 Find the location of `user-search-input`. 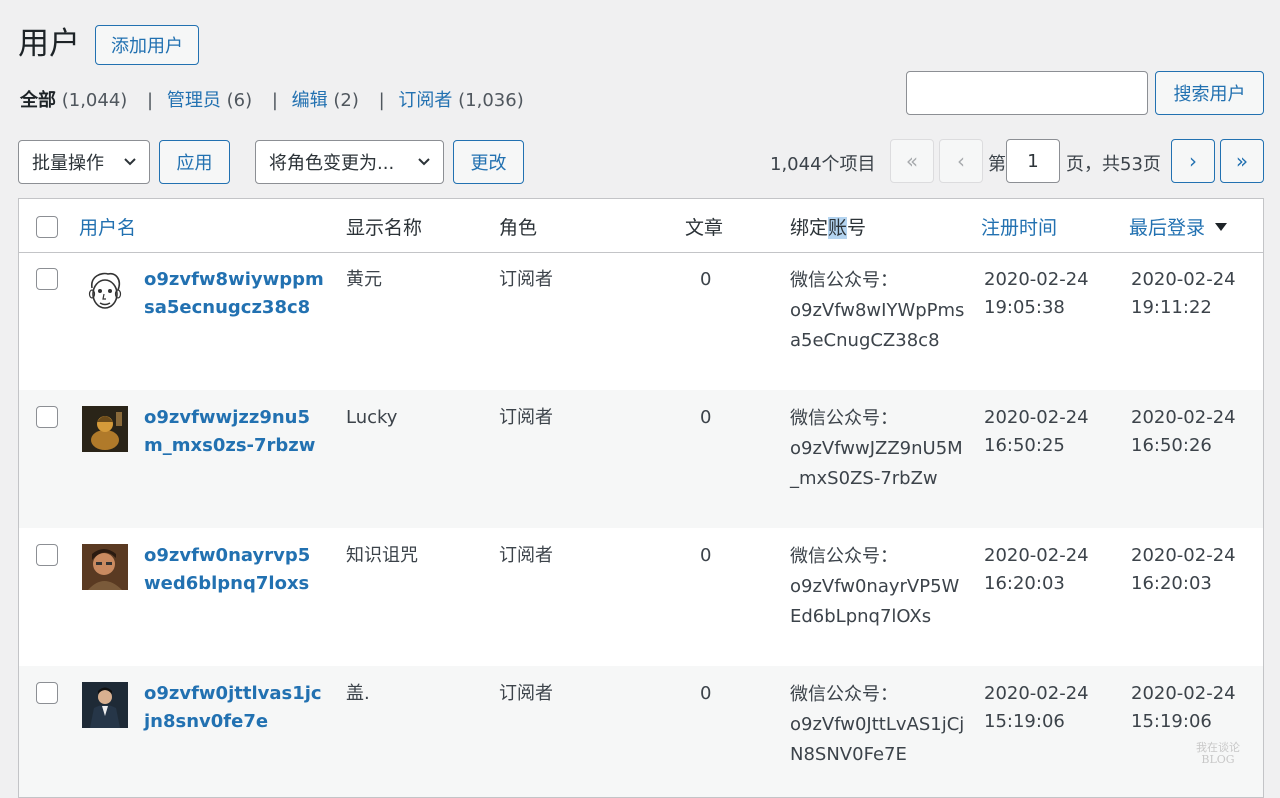

user-search-input is located at coordinates (1027, 93).